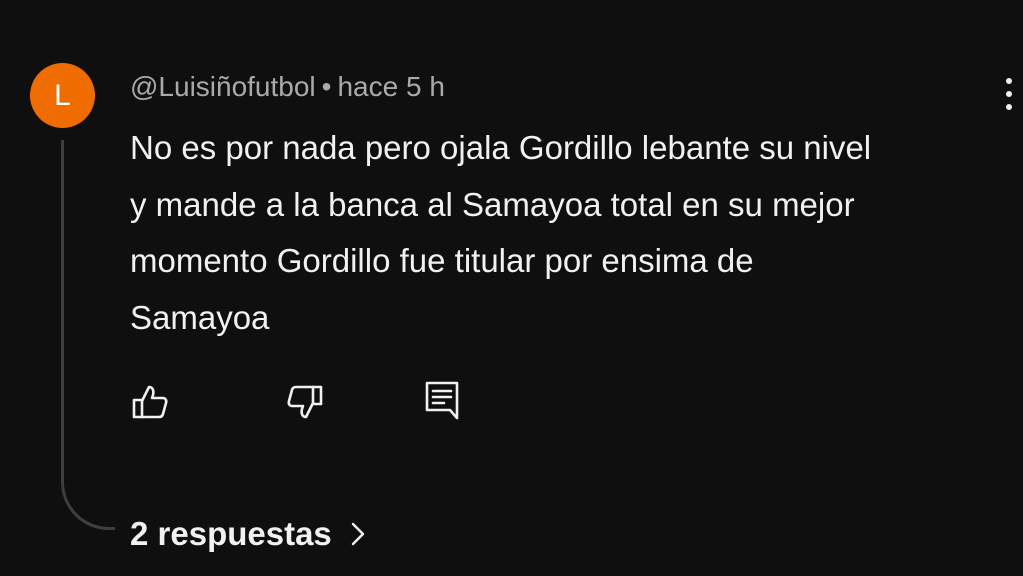 The width and height of the screenshot is (1023, 576). Describe the element at coordinates (391, 86) in the screenshot. I see `comment-time: hace 5 h` at that location.